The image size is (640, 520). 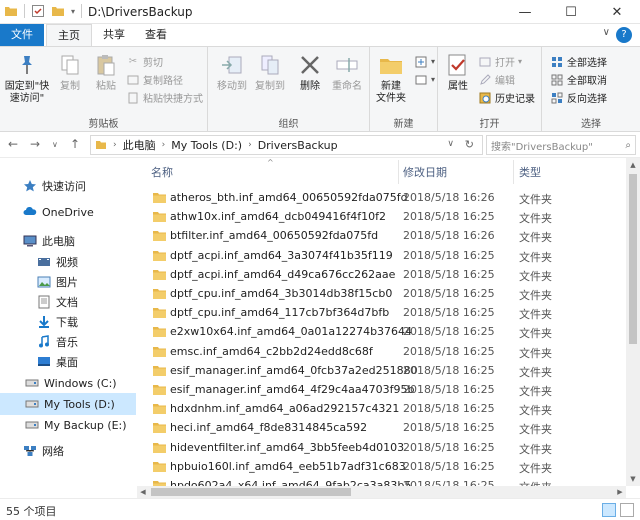 What do you see at coordinates (68, 186) in the screenshot?
I see `sidebar-item: 快速访问` at bounding box center [68, 186].